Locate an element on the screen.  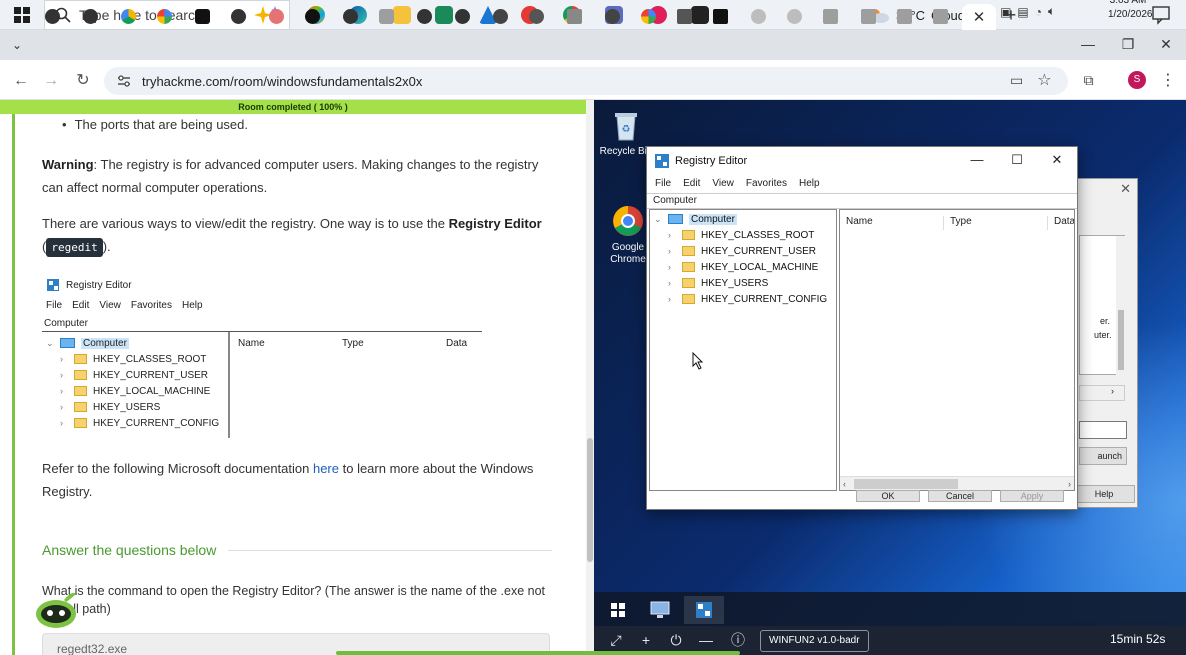
folder-icon is located at coordinates (80, 407).